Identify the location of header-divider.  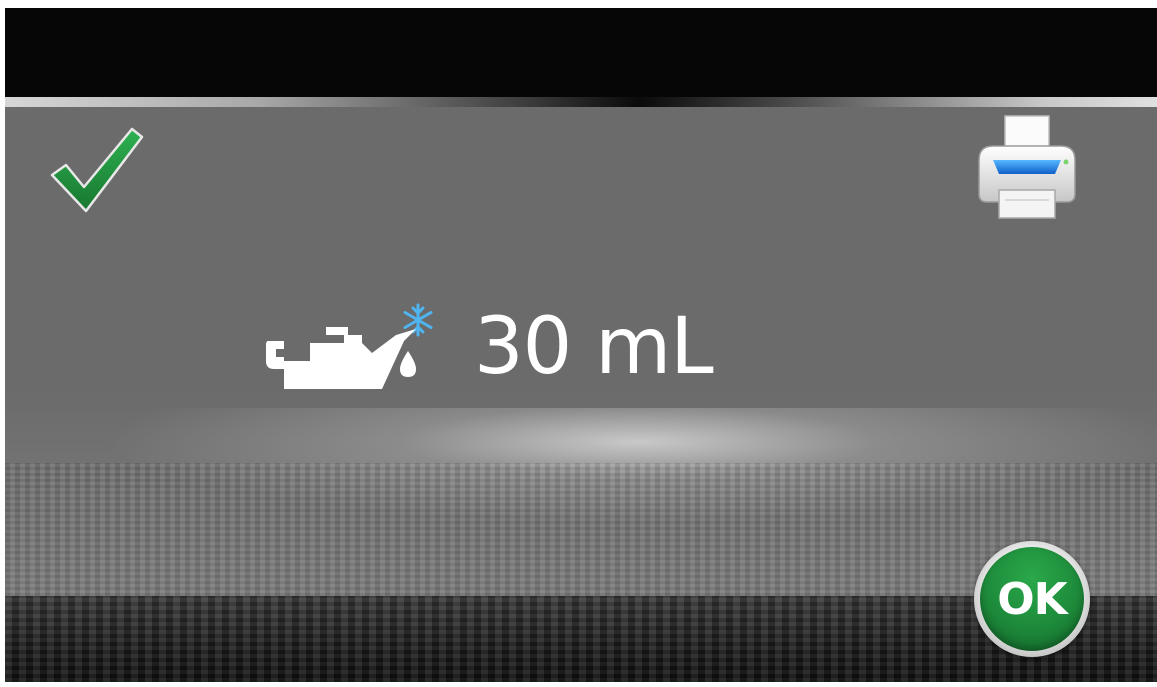
(581, 102).